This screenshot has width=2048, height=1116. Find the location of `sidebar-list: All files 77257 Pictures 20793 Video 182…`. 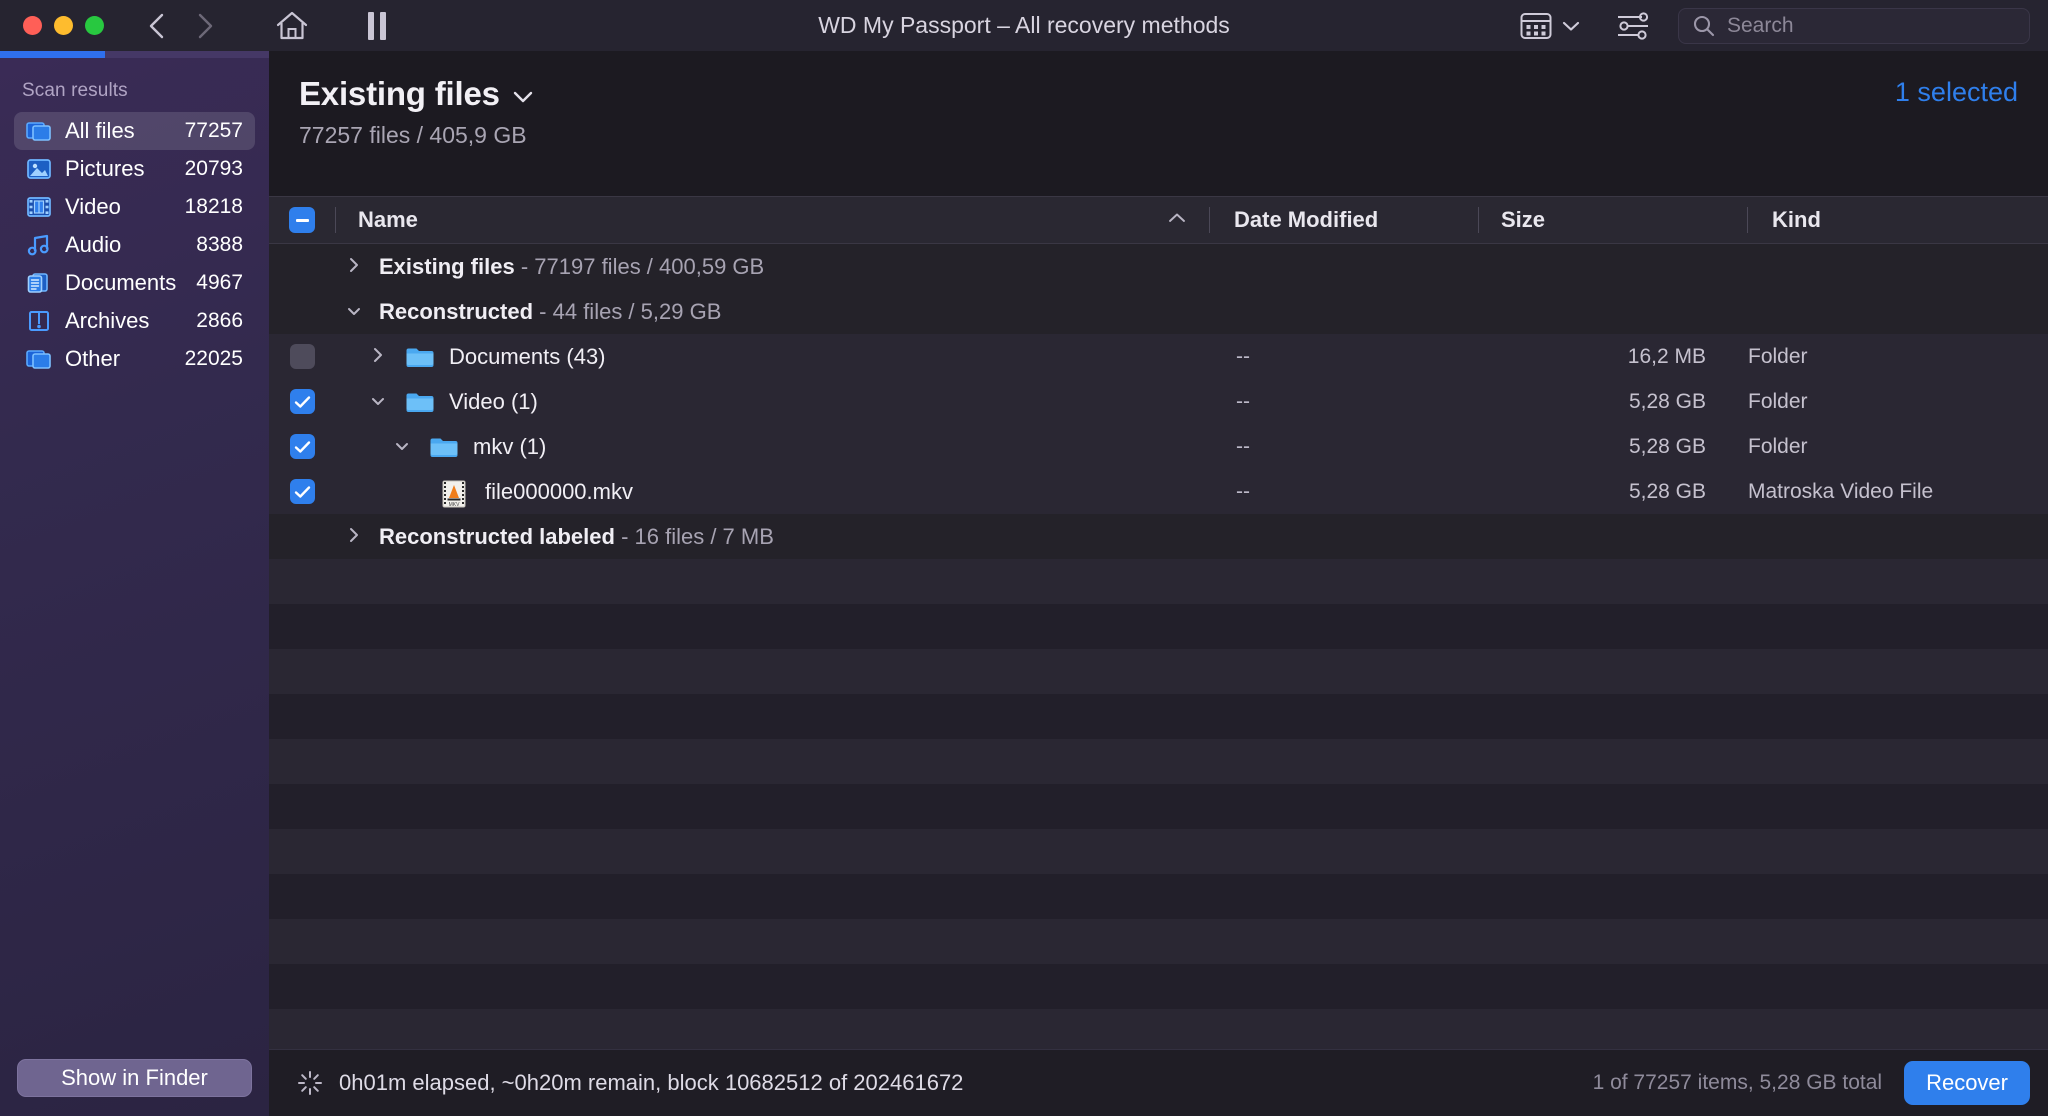

sidebar-list: All files 77257 Pictures 20793 Video 182… is located at coordinates (134, 245).